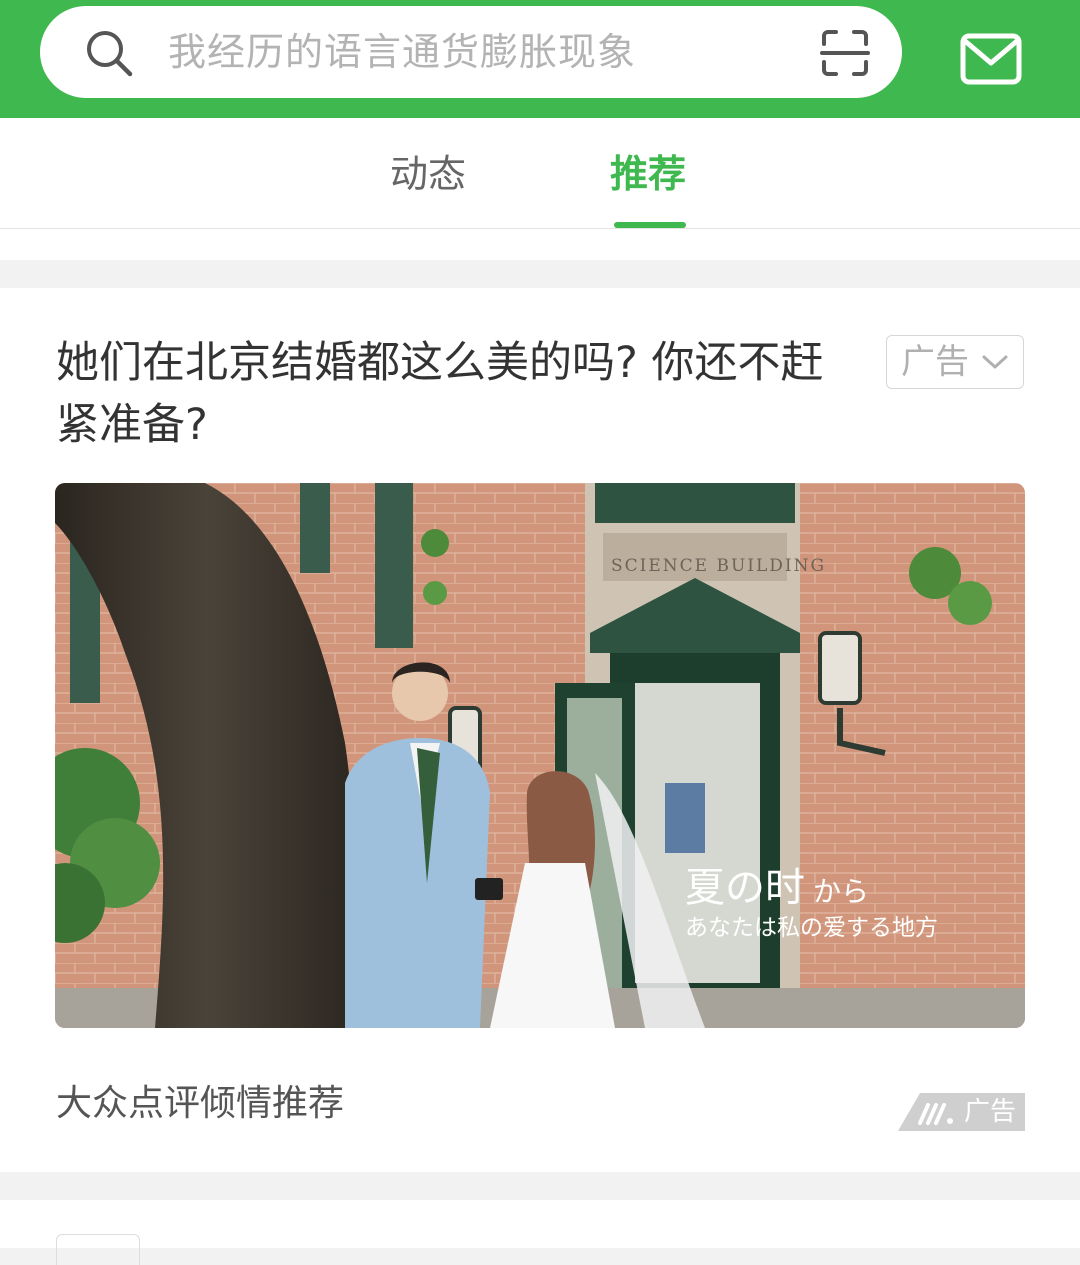 The width and height of the screenshot is (1080, 1265). Describe the element at coordinates (745, 888) in the screenshot. I see `image-caption-line1: 夏の时` at that location.